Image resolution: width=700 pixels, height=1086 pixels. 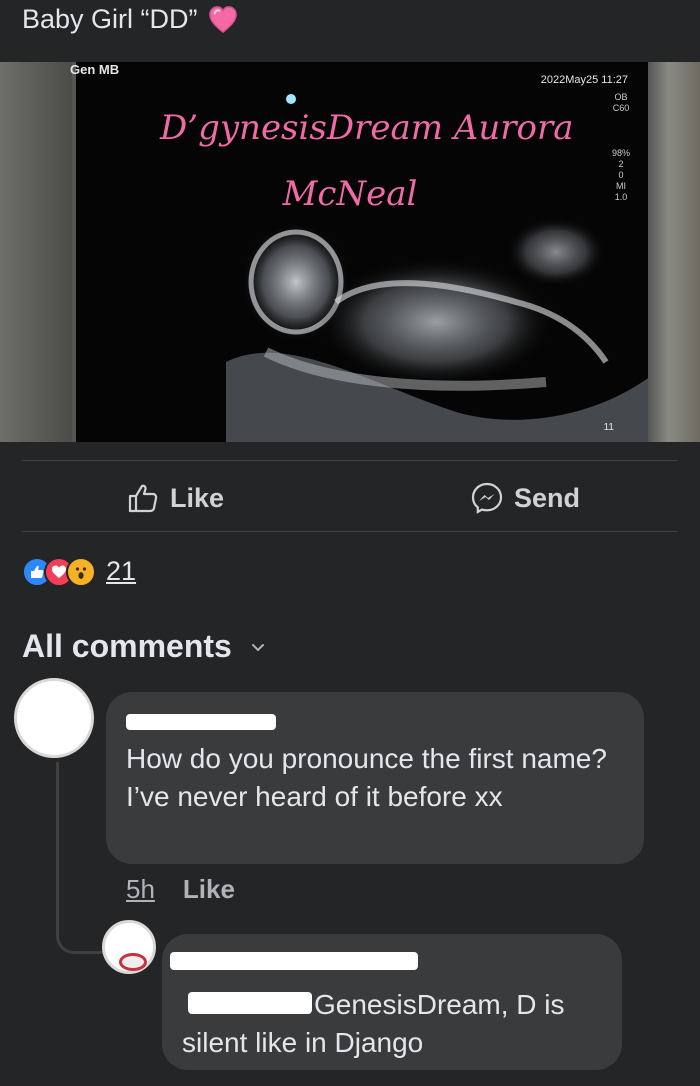 I want to click on baby-name-line-1: D’gynesisDream Aurora, so click(x=367, y=128).